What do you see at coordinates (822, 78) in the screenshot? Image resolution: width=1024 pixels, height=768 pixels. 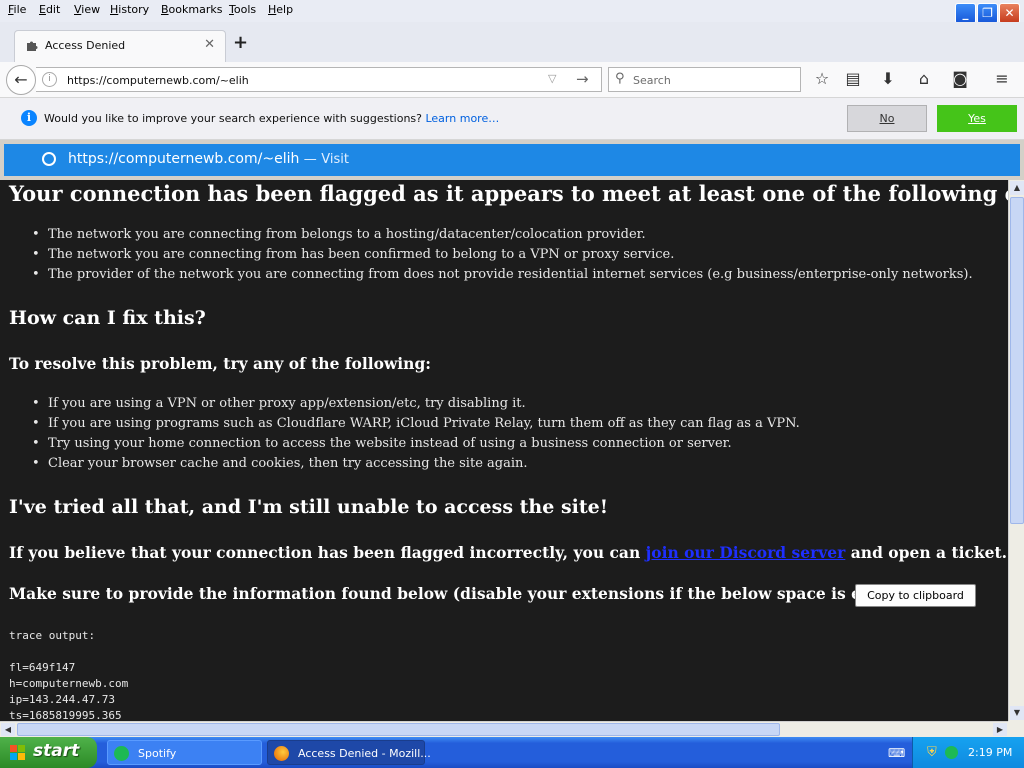 I see `bookmark-star-icon: ☆` at bounding box center [822, 78].